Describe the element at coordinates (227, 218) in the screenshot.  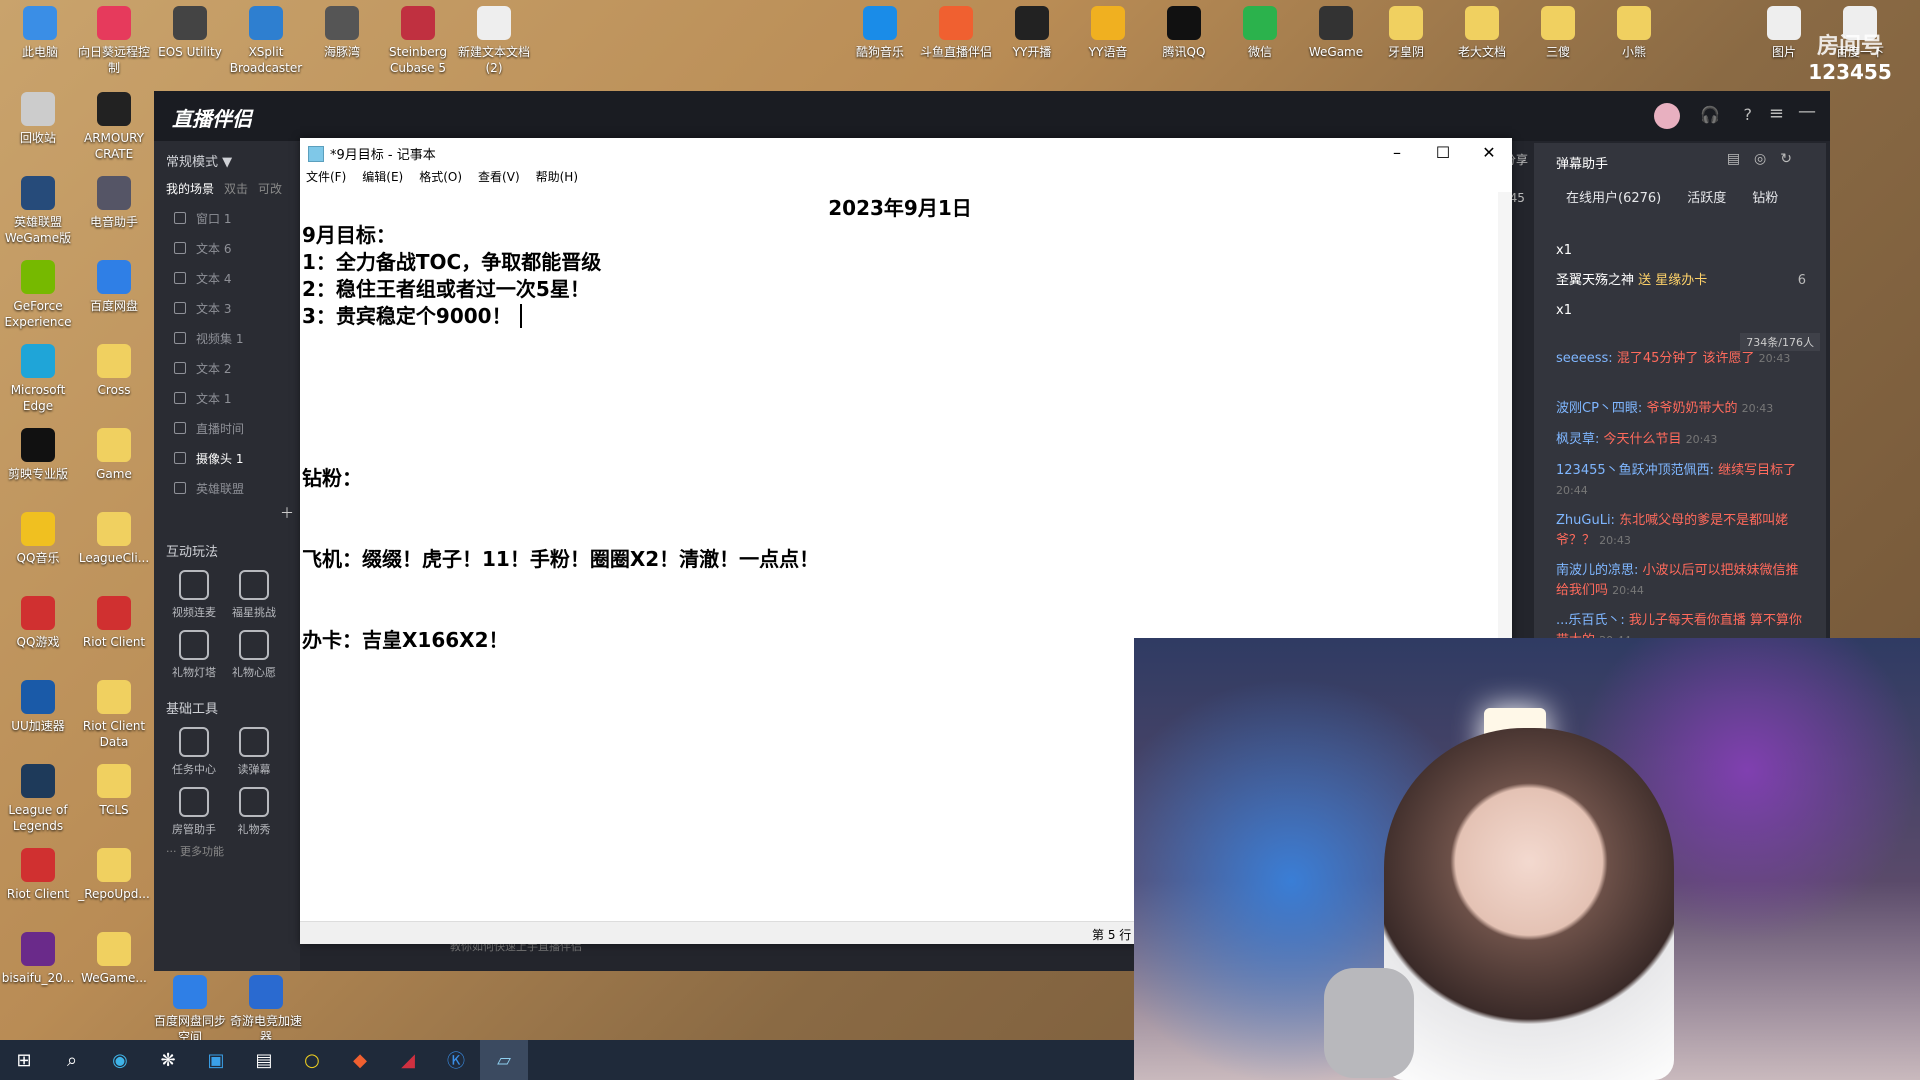
I see `scene-item: 窗口 1` at that location.